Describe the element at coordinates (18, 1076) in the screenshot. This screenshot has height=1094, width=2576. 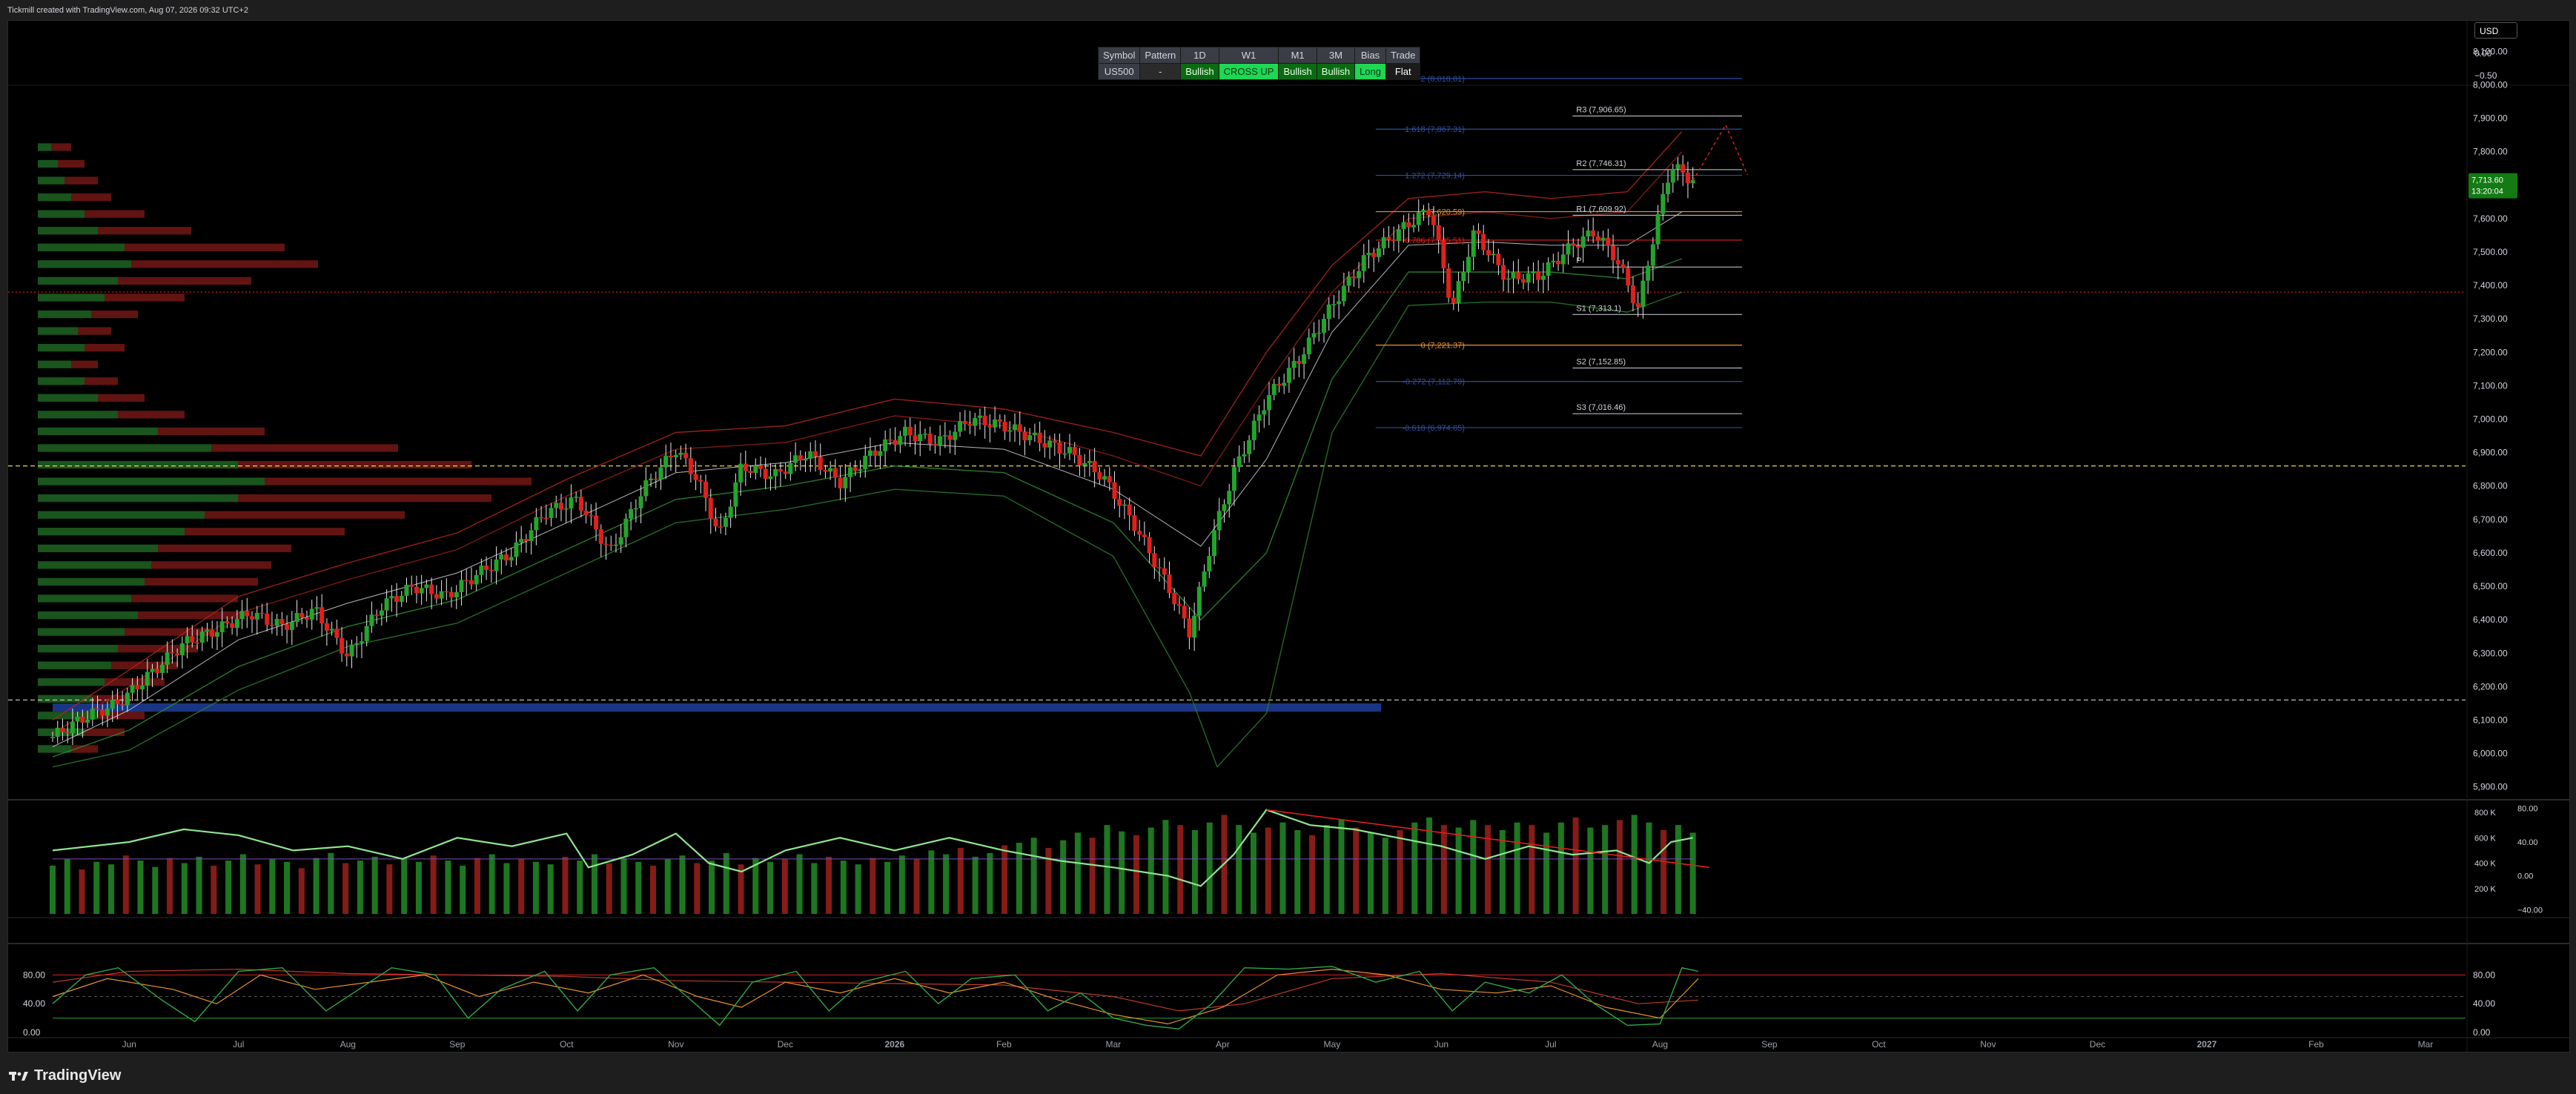
I see `tradingview-logo-icon` at that location.